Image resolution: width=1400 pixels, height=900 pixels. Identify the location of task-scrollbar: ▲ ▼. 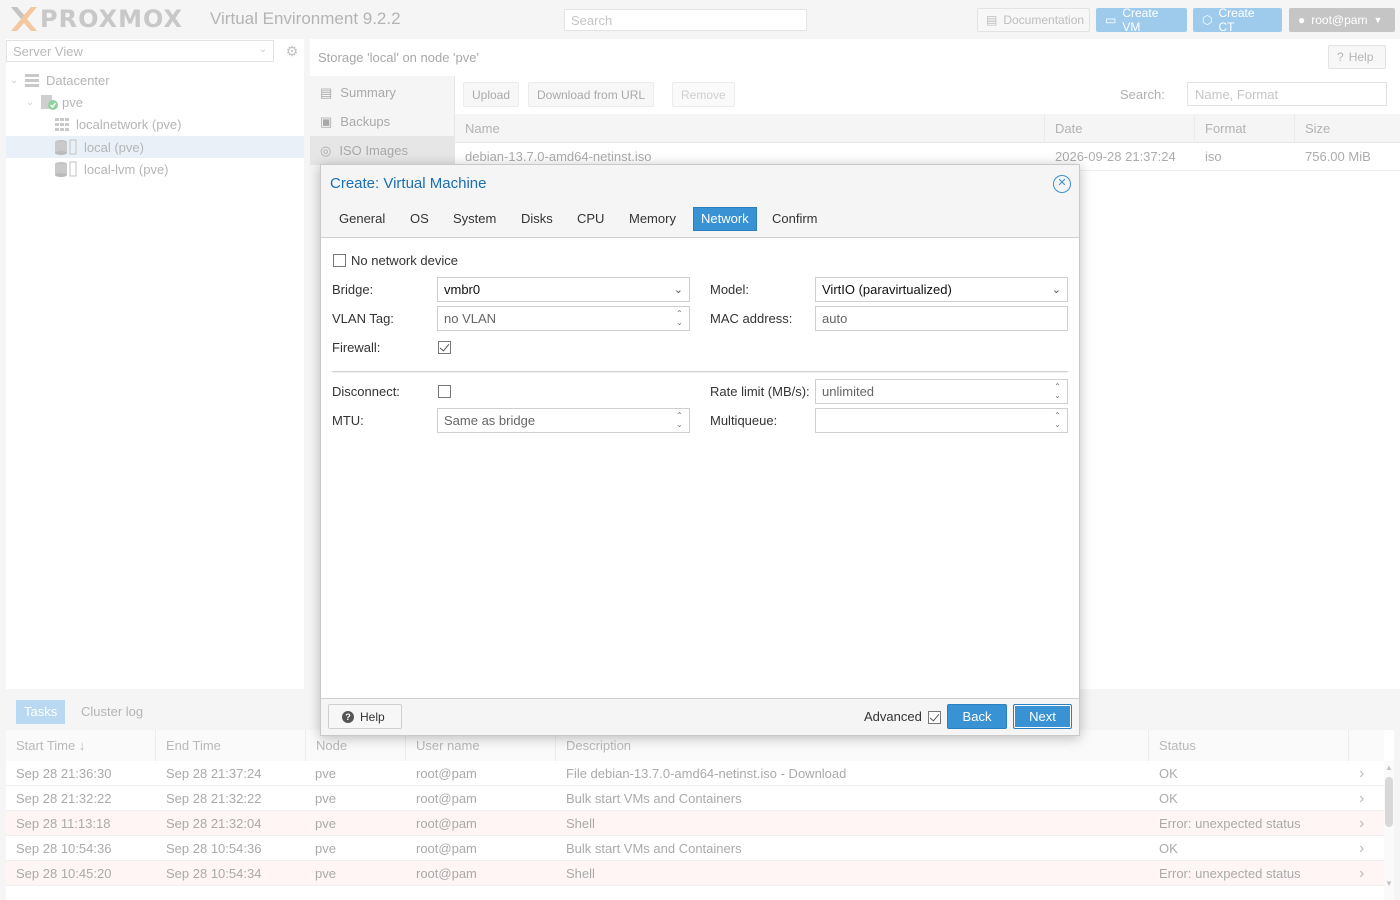
(1389, 830).